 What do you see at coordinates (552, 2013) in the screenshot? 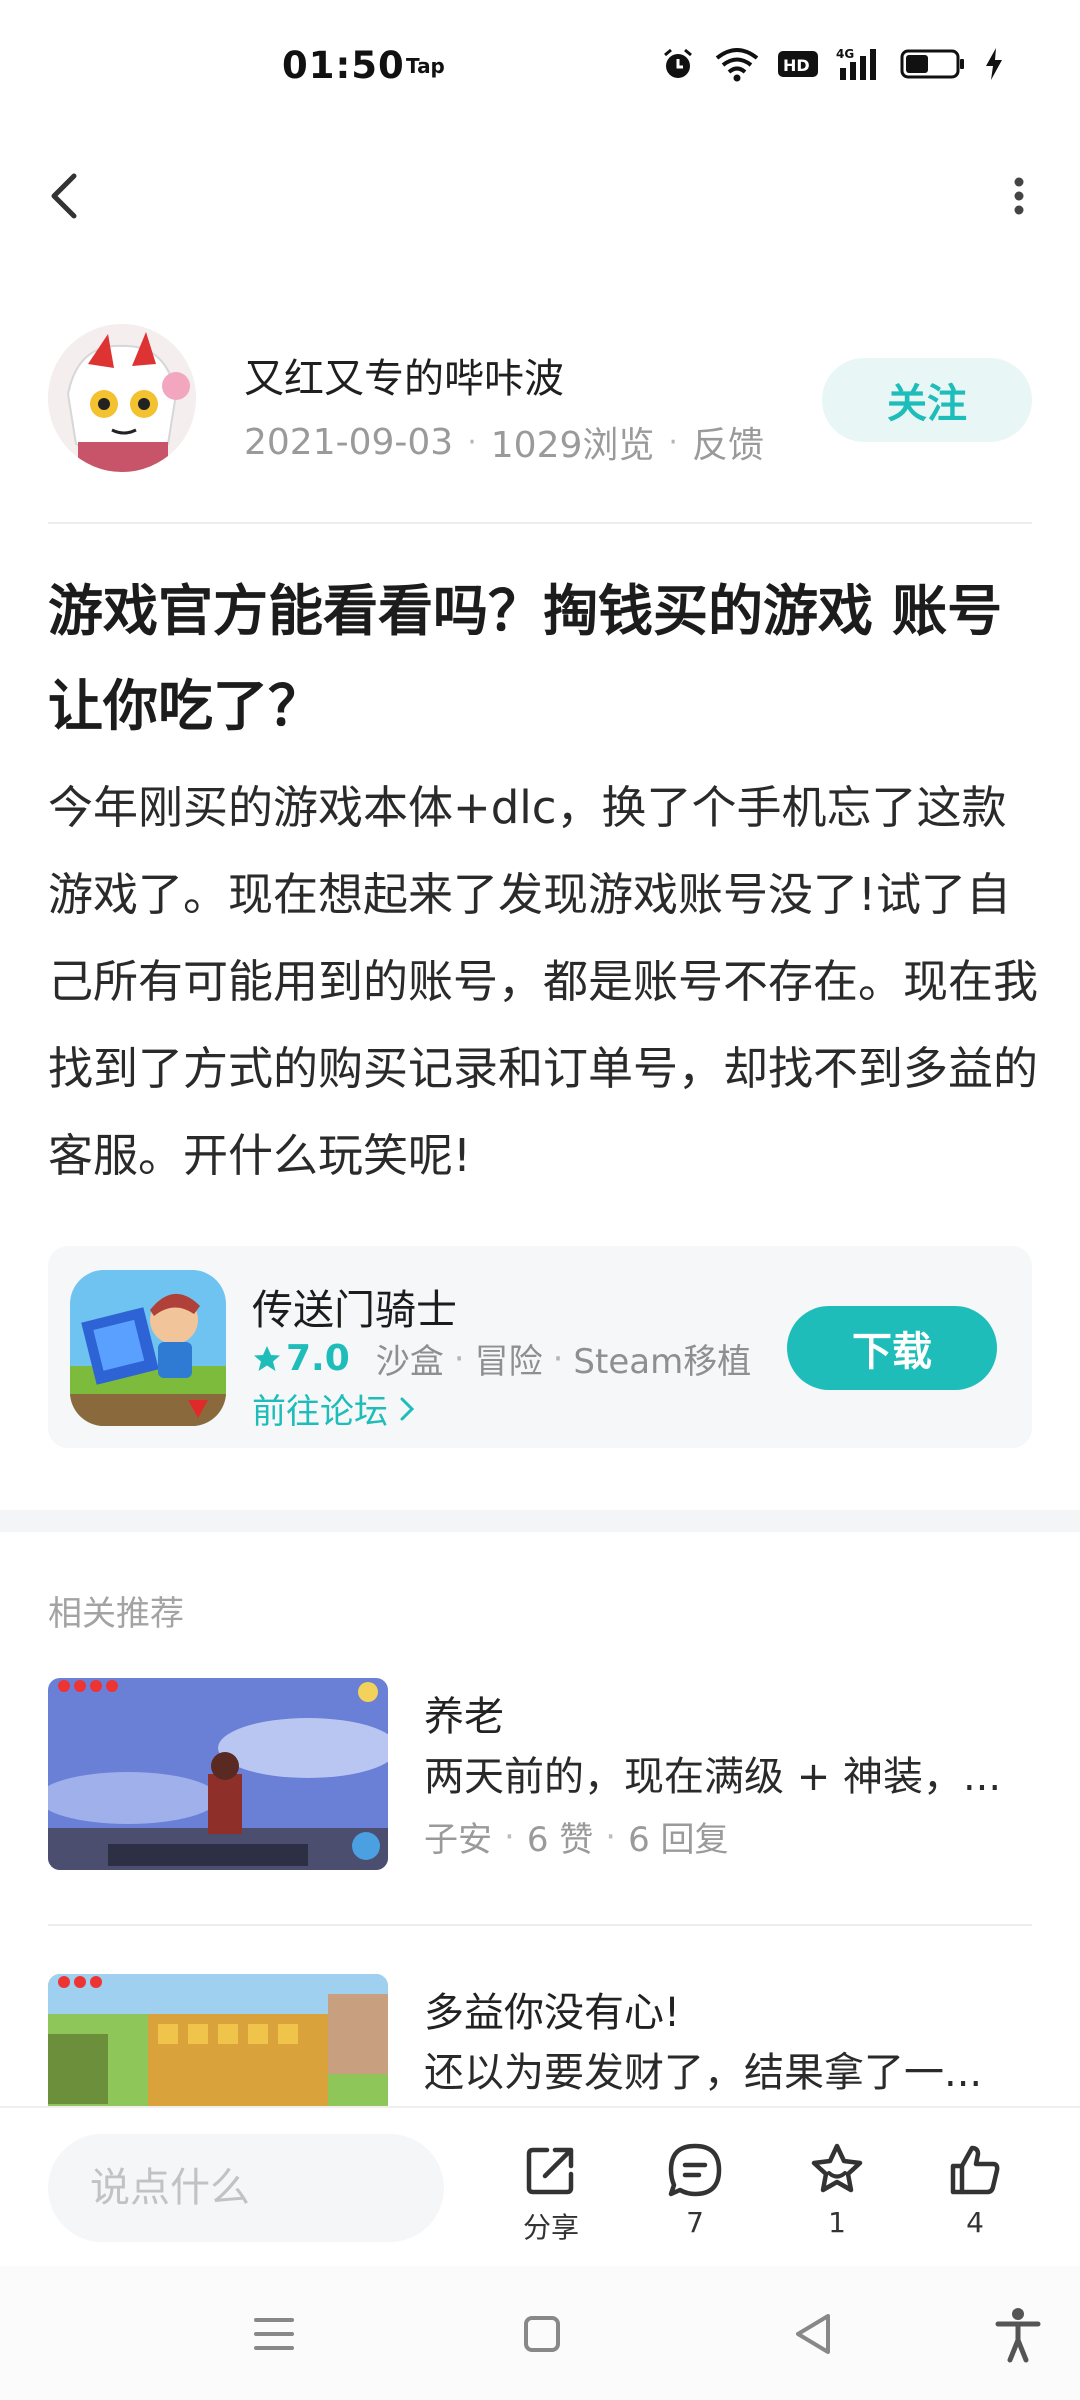
I see `rec-title: 多益你没有心!` at bounding box center [552, 2013].